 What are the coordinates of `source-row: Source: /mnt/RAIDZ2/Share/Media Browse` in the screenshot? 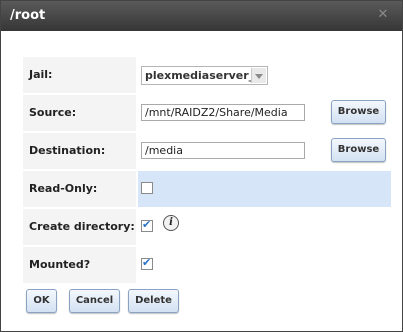 It's located at (207, 113).